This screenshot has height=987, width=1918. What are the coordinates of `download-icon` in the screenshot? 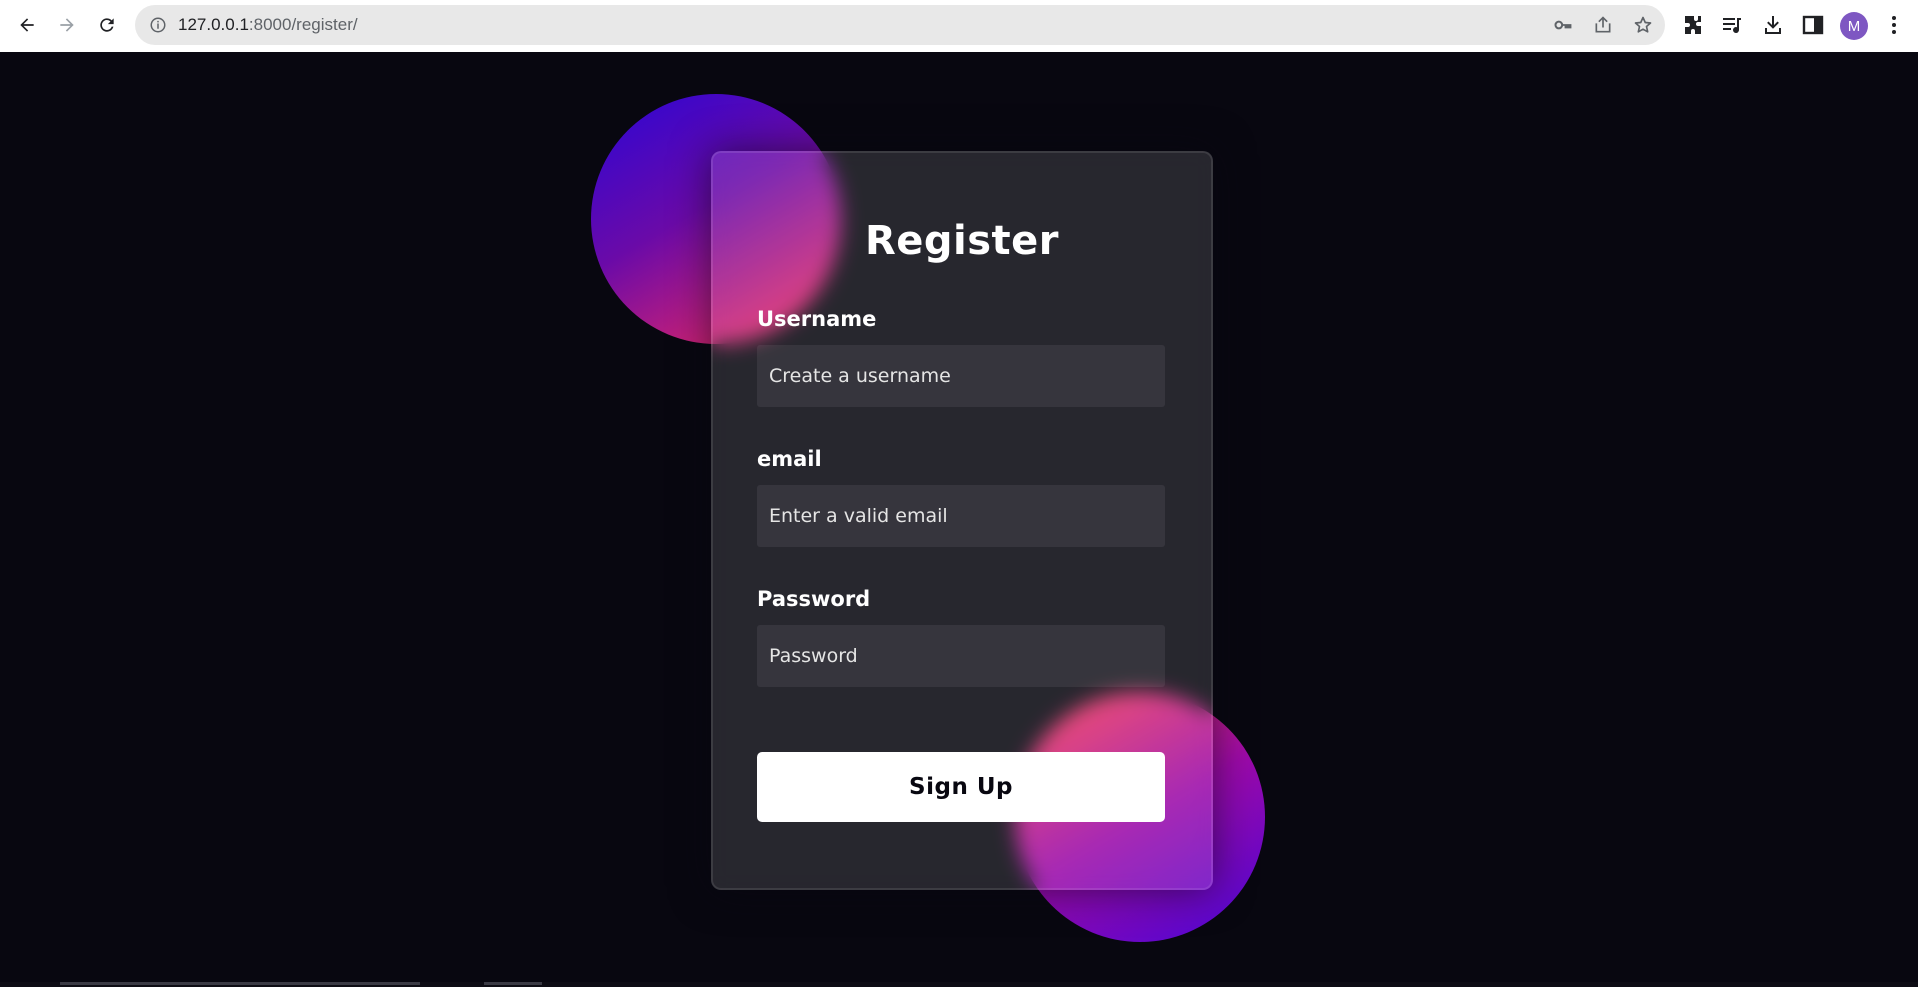 It's located at (1773, 25).